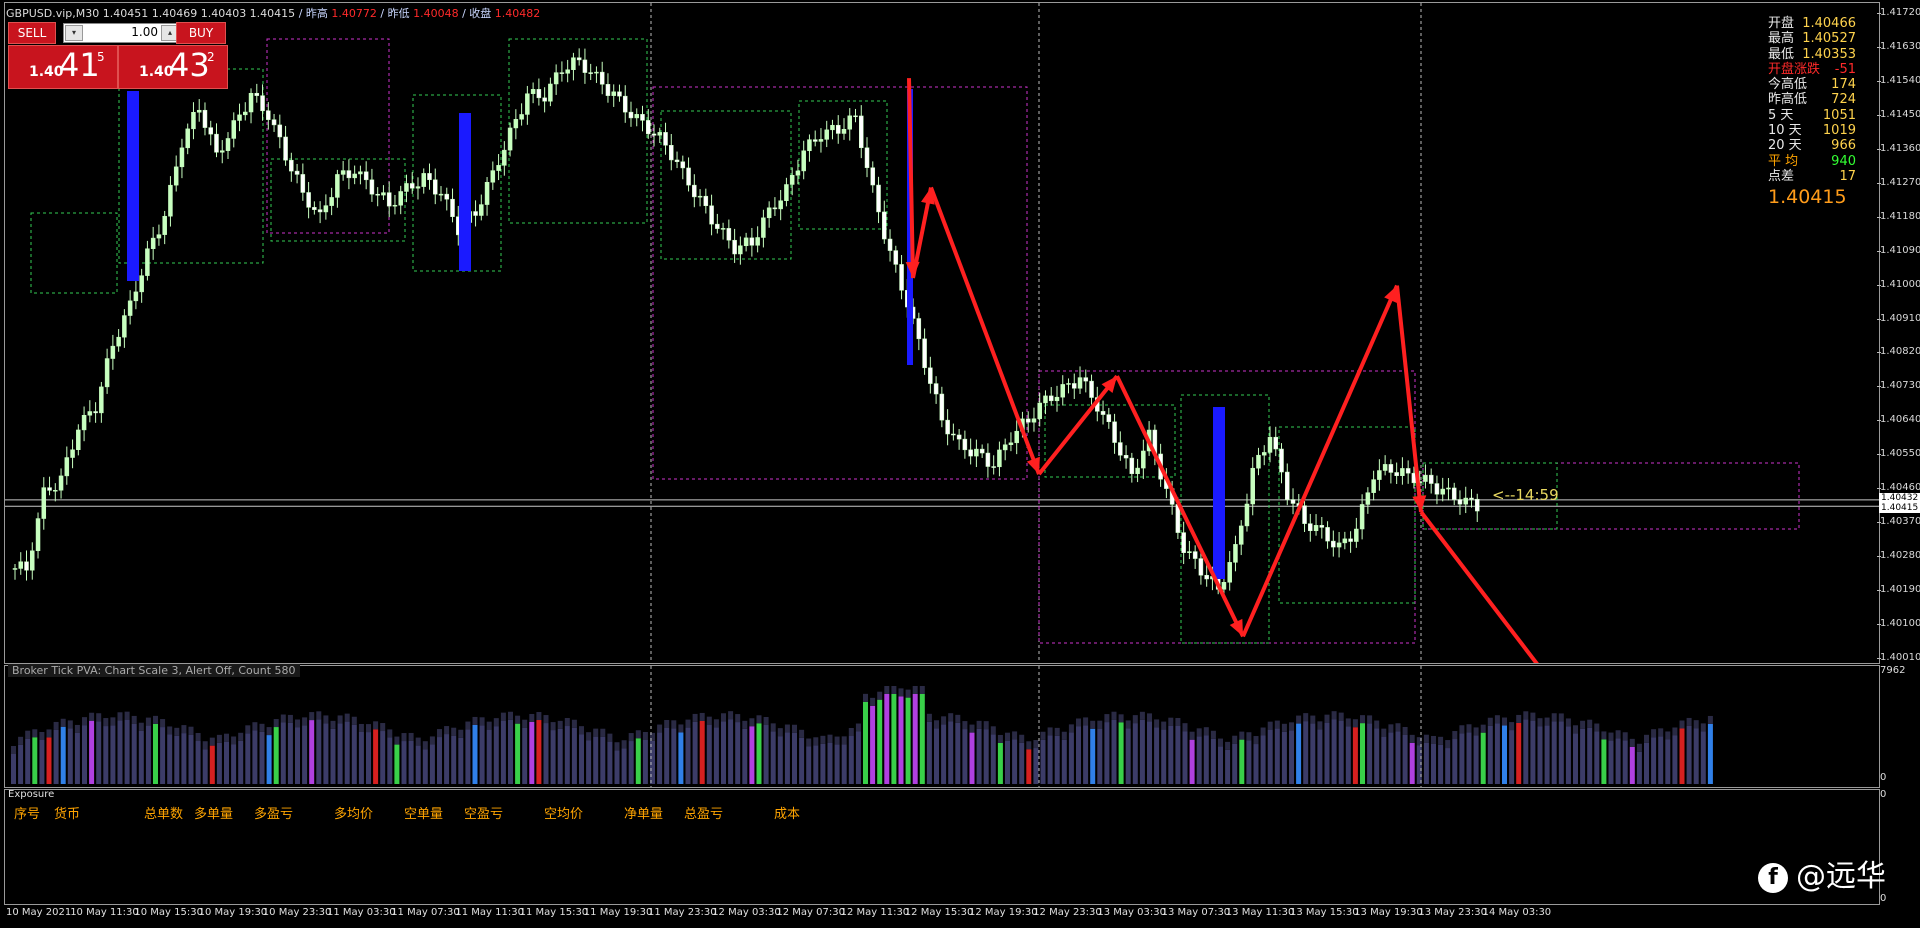 Image resolution: width=1920 pixels, height=928 pixels. I want to click on info-row: 昨高低 724, so click(1812, 99).